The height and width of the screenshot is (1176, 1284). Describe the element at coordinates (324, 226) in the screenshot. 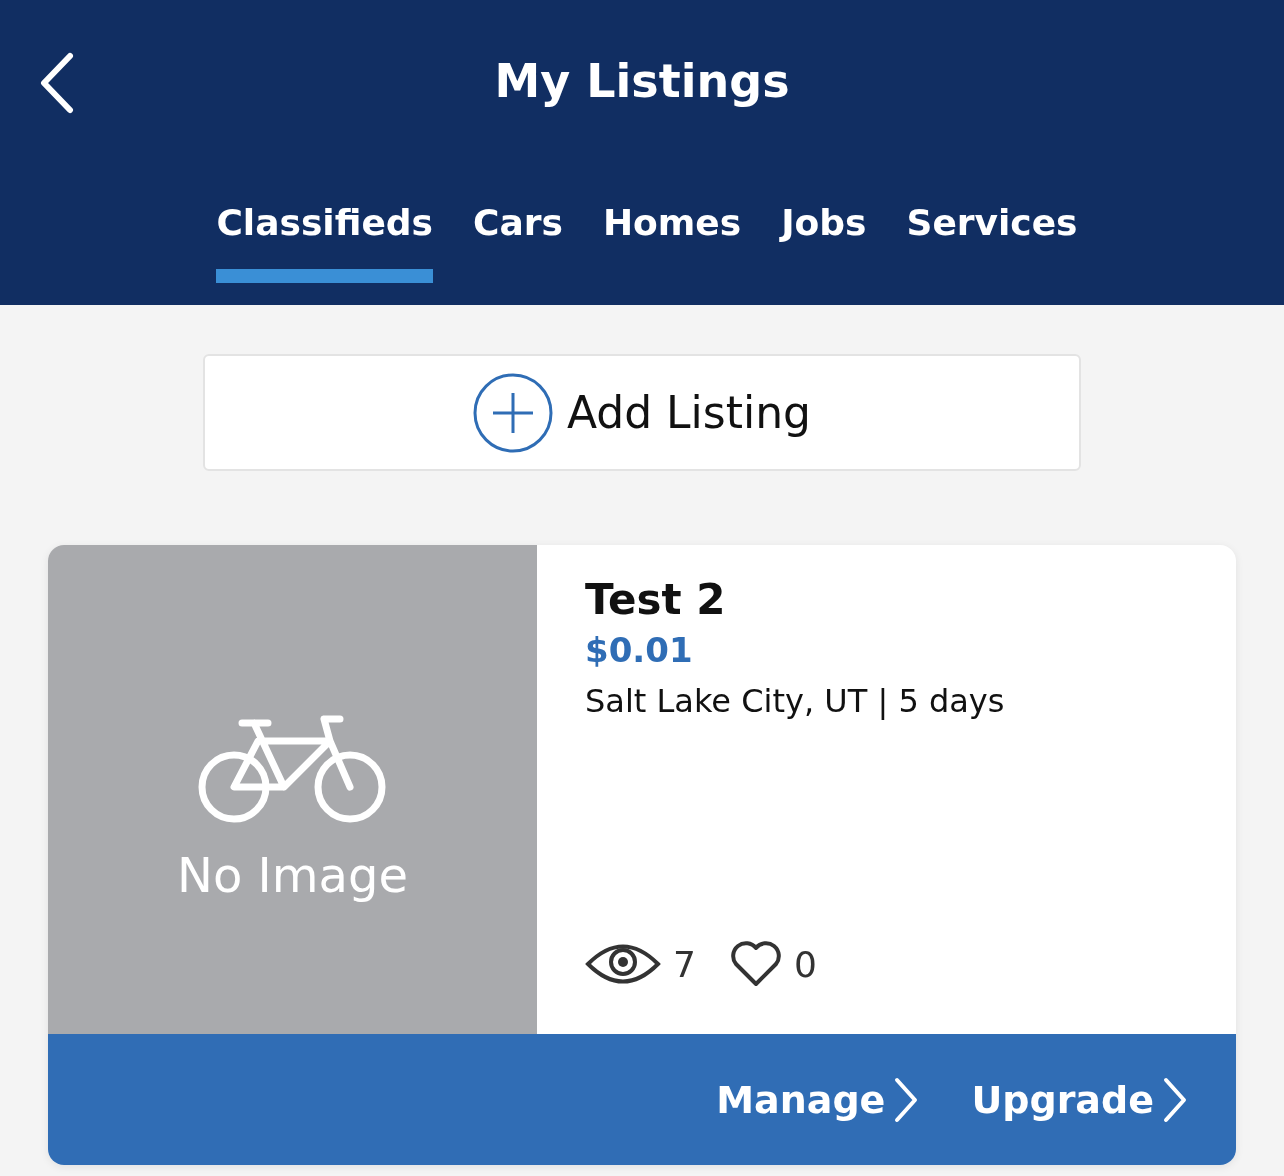

I see `tab: Classifieds` at that location.